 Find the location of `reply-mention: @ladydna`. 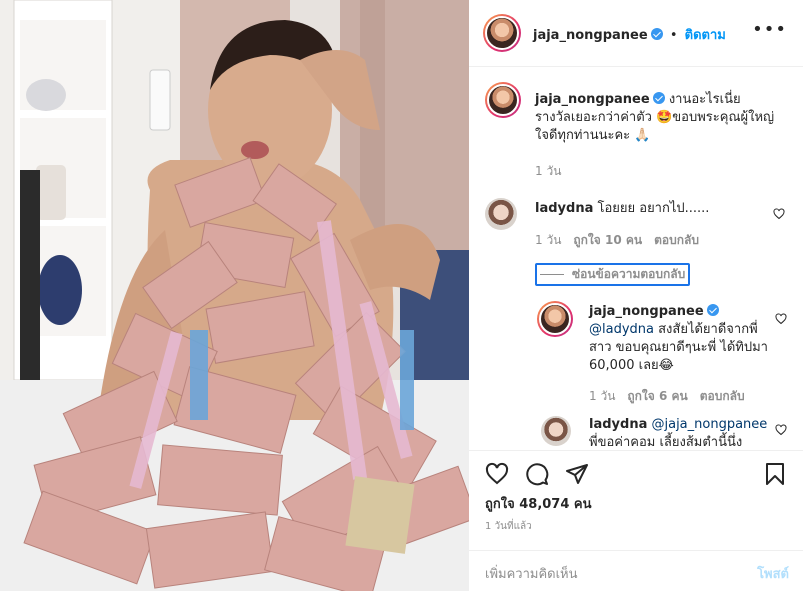

reply-mention: @ladydna is located at coordinates (621, 329).